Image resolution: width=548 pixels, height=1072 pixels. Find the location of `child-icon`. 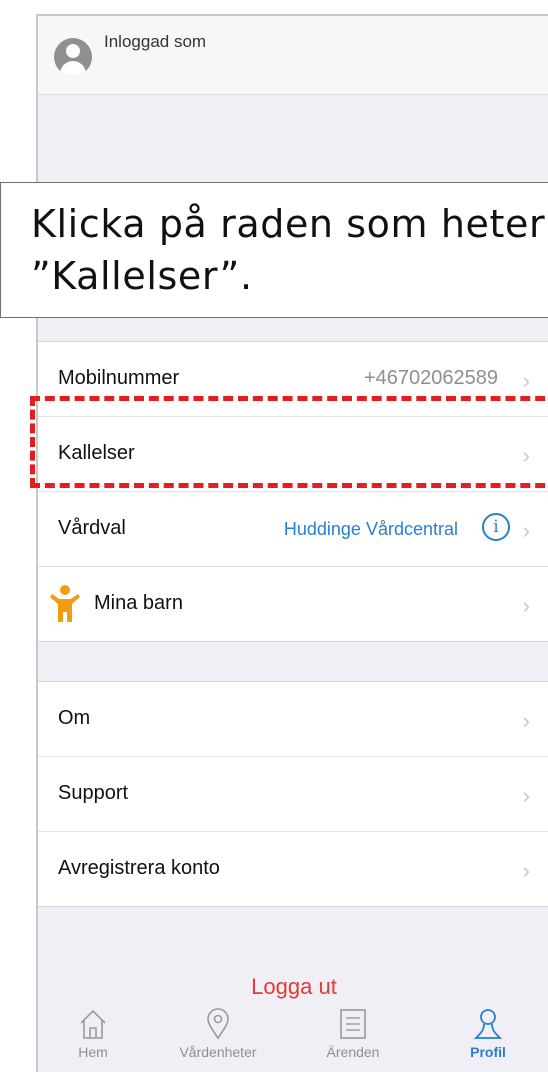

child-icon is located at coordinates (65, 603).